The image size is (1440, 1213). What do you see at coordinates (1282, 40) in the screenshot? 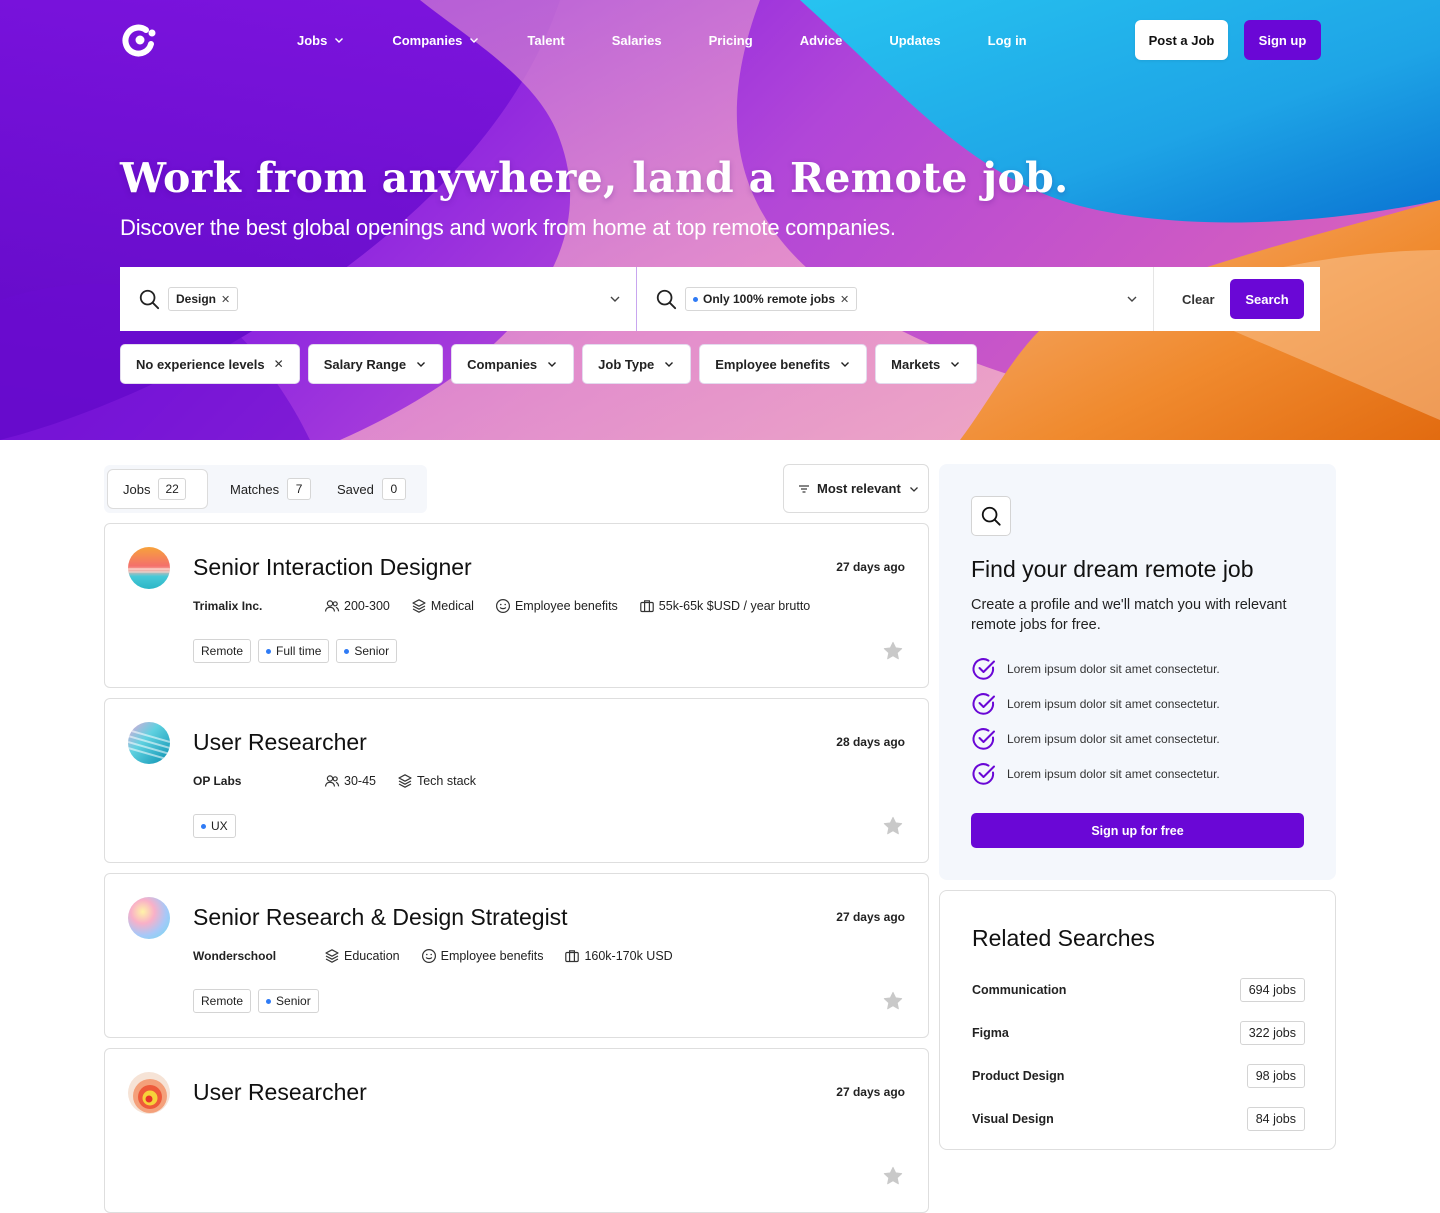
I see `signup-button: Sign up` at bounding box center [1282, 40].